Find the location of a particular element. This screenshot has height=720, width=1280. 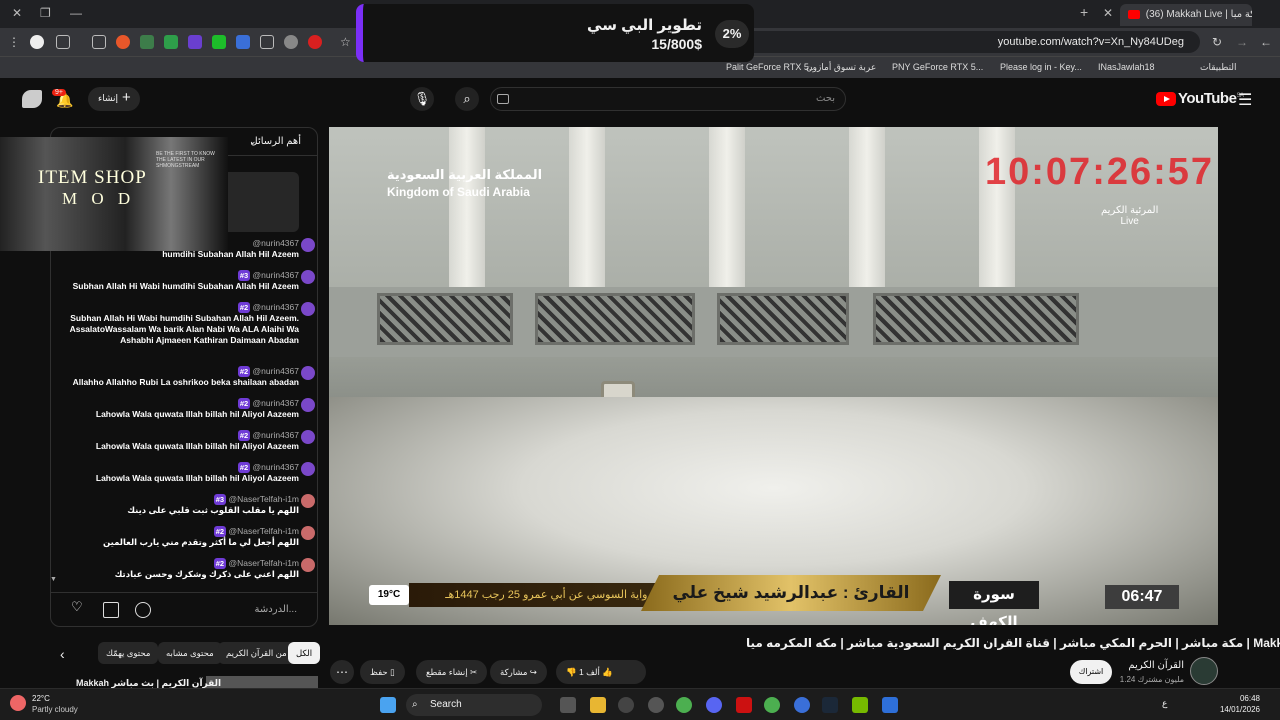

speaker-icon is located at coordinates (267, 42).